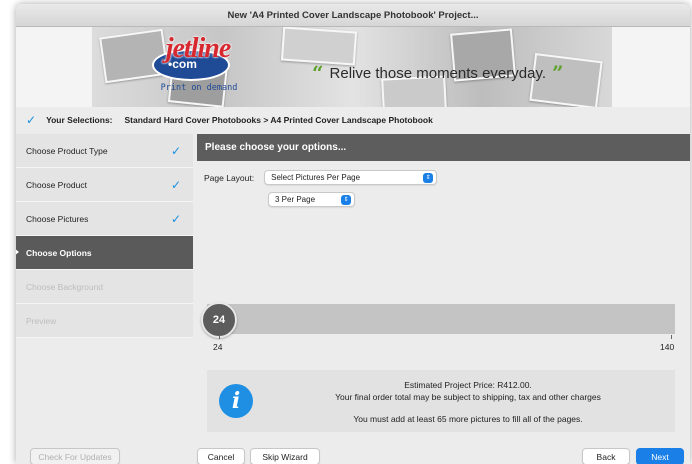 The height and width of the screenshot is (464, 692). What do you see at coordinates (194, 66) in the screenshot?
I see `jetline-logo: jetline •com Print on demand` at bounding box center [194, 66].